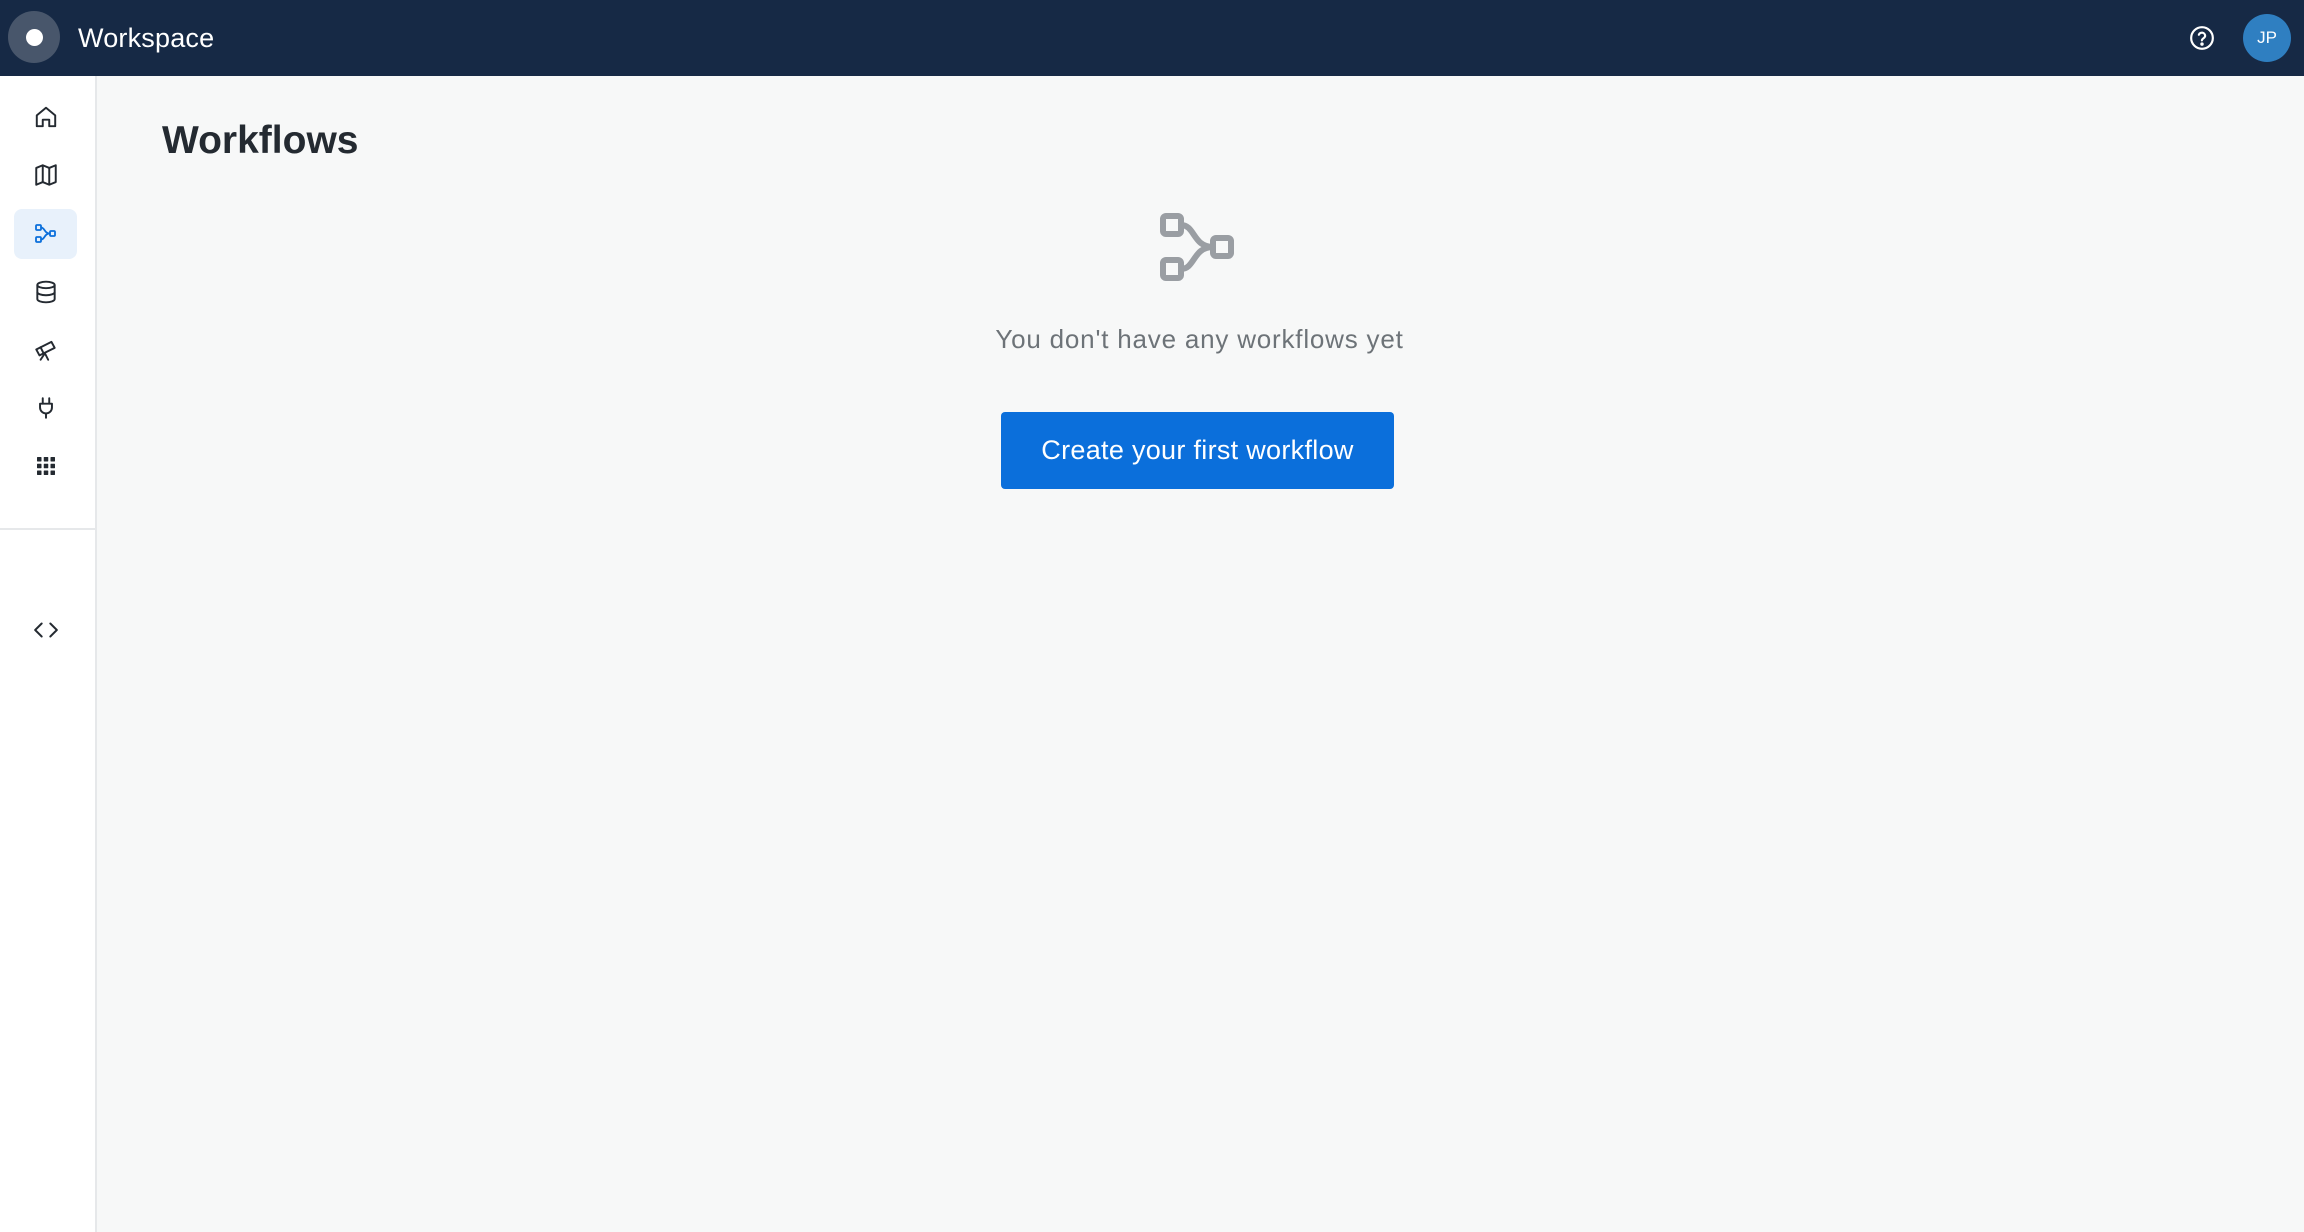  I want to click on sidebar, so click(48, 654).